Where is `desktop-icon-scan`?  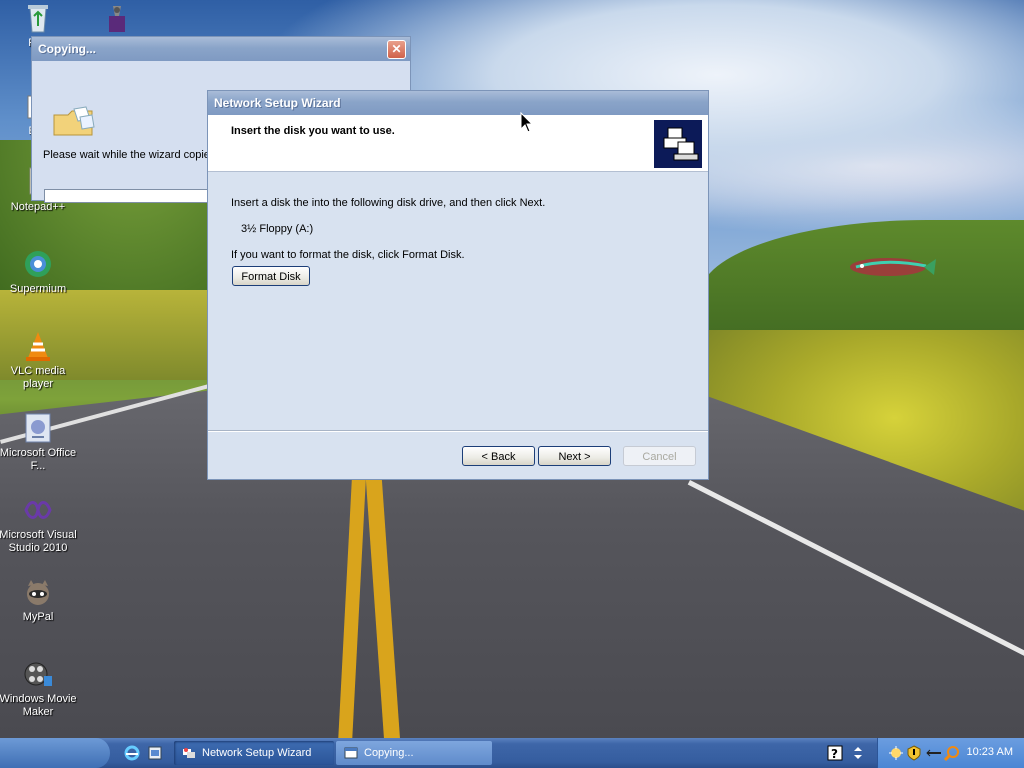
desktop-icon-scan is located at coordinates (115, 19).